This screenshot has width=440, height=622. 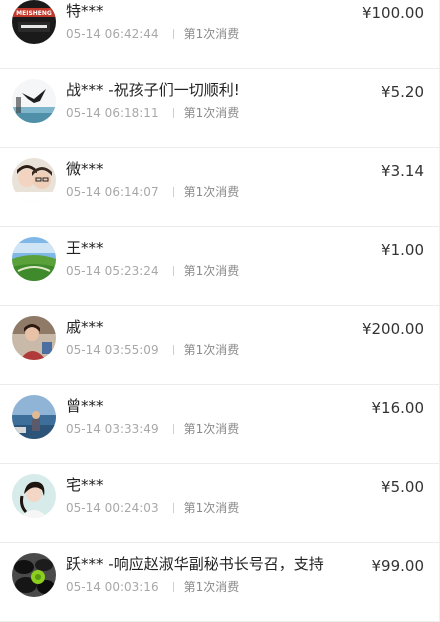 I want to click on brand-logo-avatar: MEISHENG, so click(x=34, y=22).